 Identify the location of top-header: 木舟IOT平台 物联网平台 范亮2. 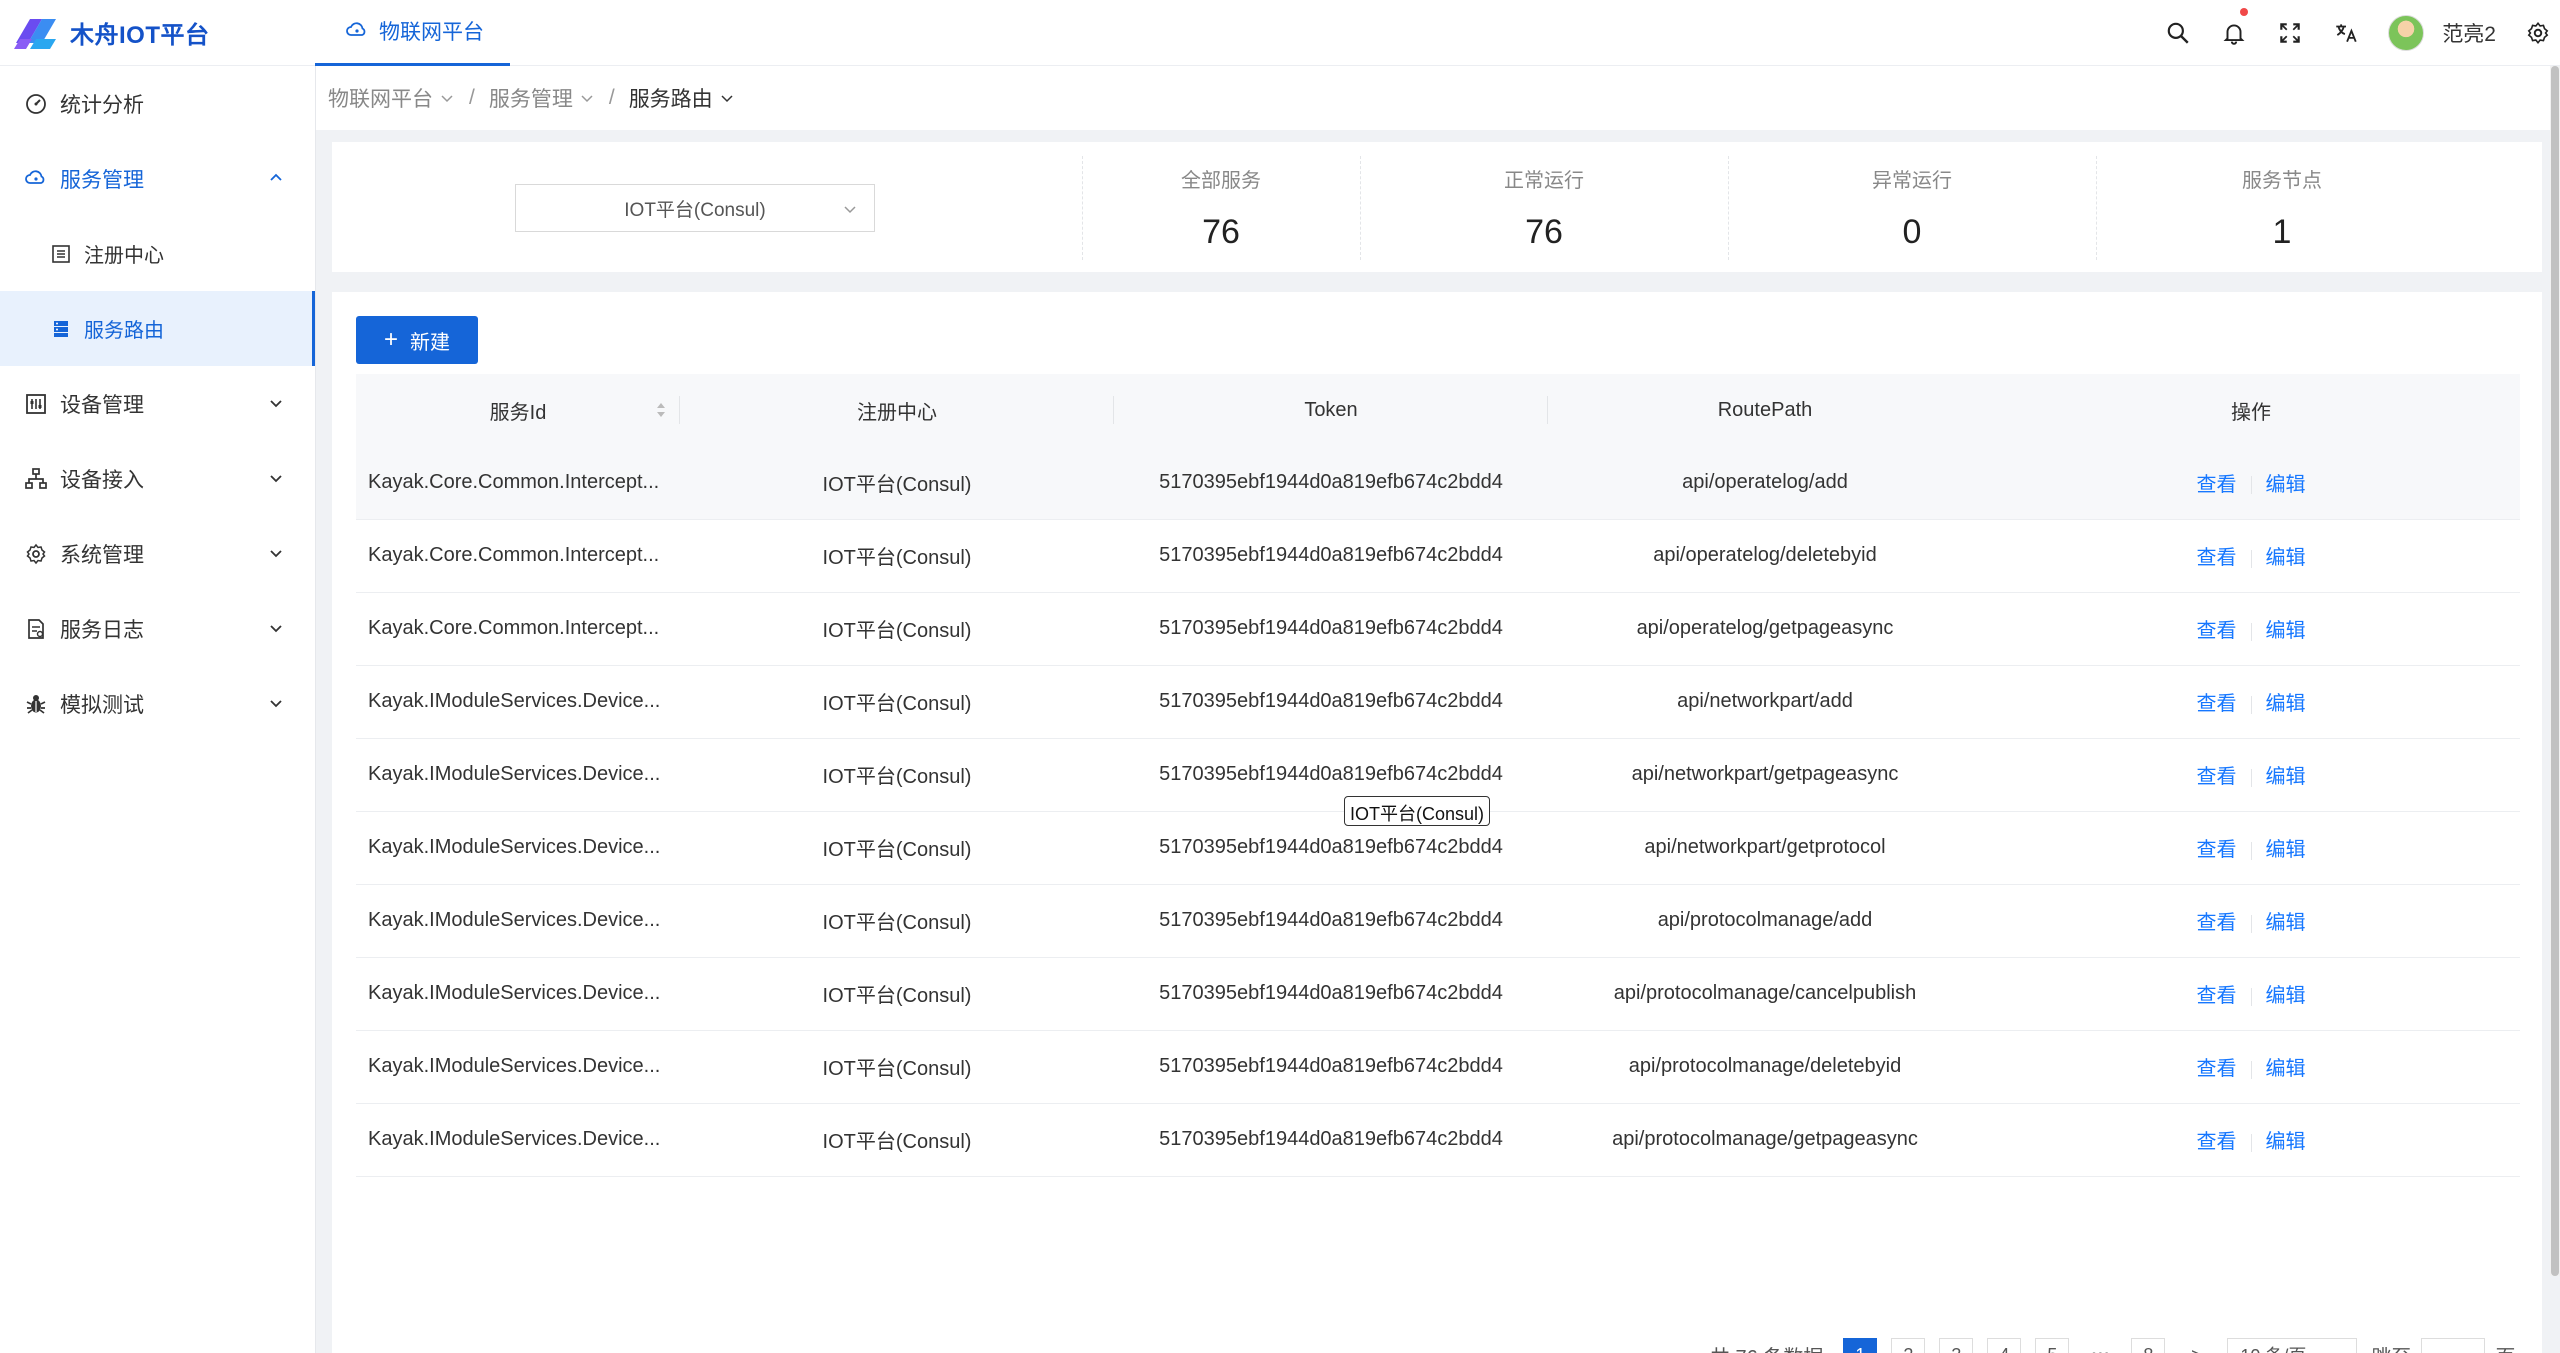
(1280, 33).